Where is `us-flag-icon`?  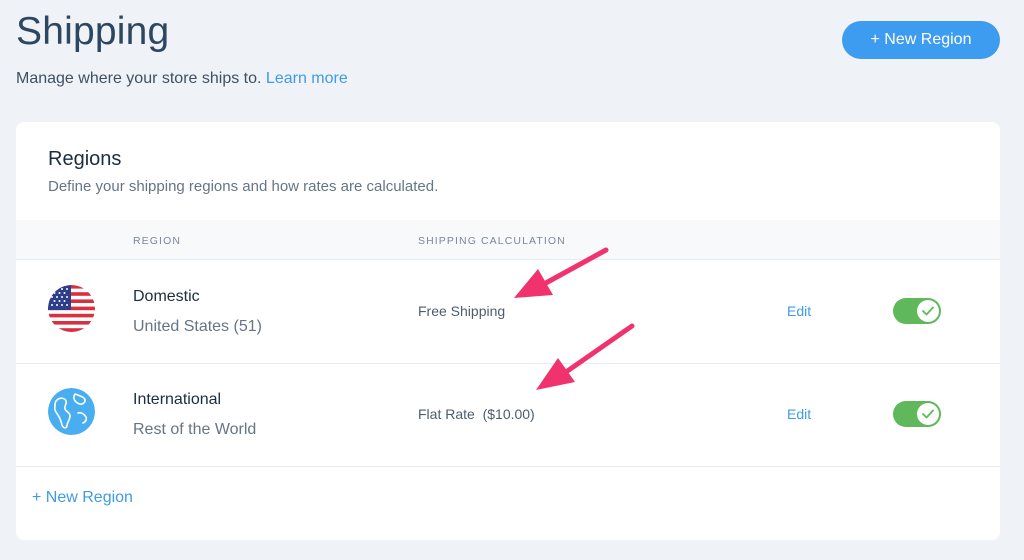 us-flag-icon is located at coordinates (71, 308).